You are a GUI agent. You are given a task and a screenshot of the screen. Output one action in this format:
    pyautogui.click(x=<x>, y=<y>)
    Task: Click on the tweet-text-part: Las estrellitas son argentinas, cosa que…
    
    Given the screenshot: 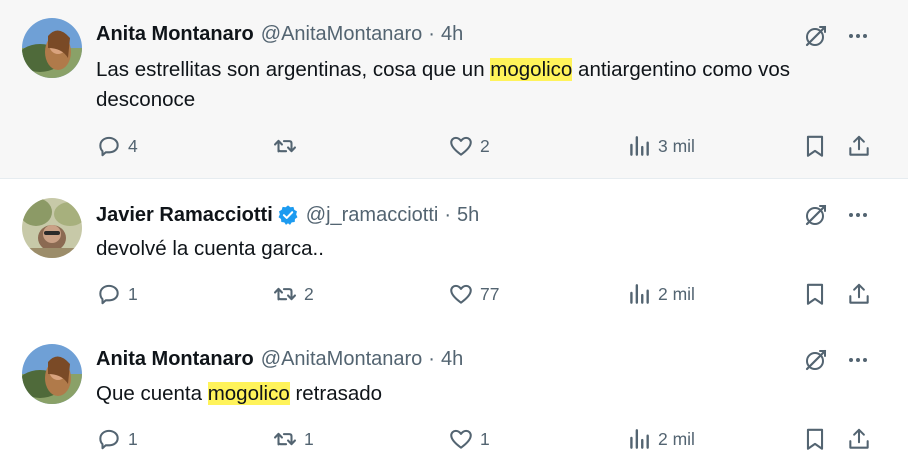 What is the action you would take?
    pyautogui.click(x=293, y=69)
    